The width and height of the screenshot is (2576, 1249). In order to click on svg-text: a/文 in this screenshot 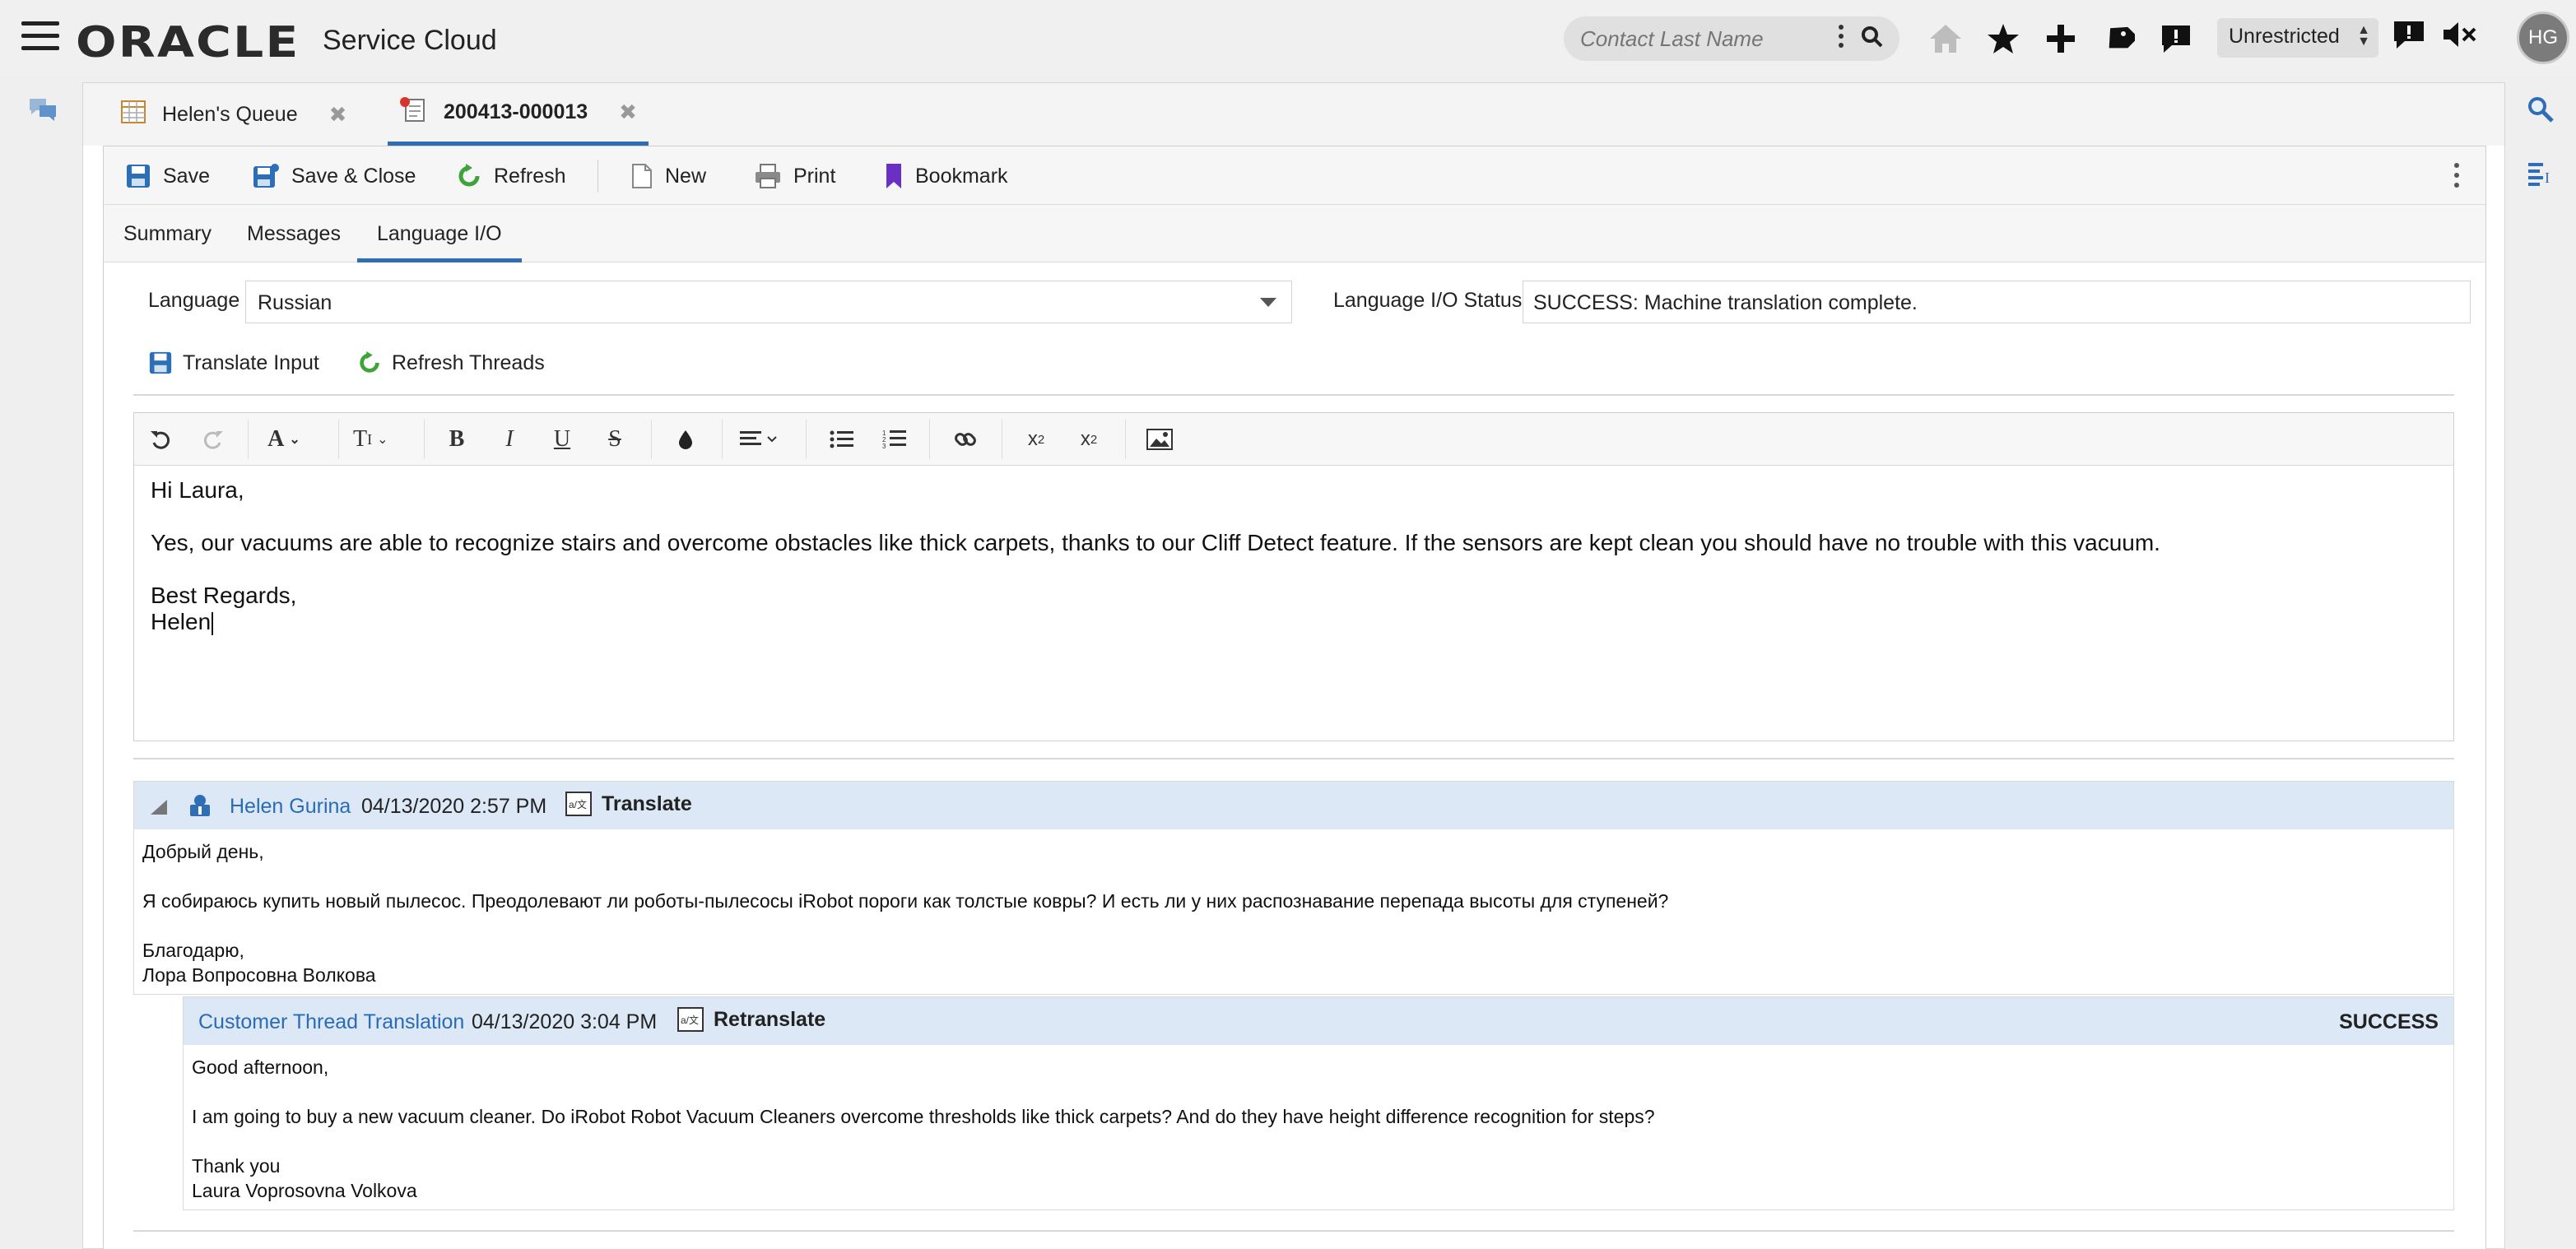, I will do `click(578, 804)`.